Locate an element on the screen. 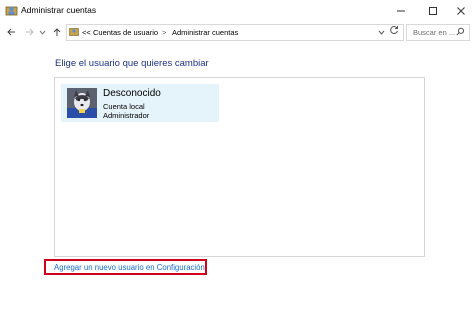  title-bar: Administrar cuentas is located at coordinates (237, 11).